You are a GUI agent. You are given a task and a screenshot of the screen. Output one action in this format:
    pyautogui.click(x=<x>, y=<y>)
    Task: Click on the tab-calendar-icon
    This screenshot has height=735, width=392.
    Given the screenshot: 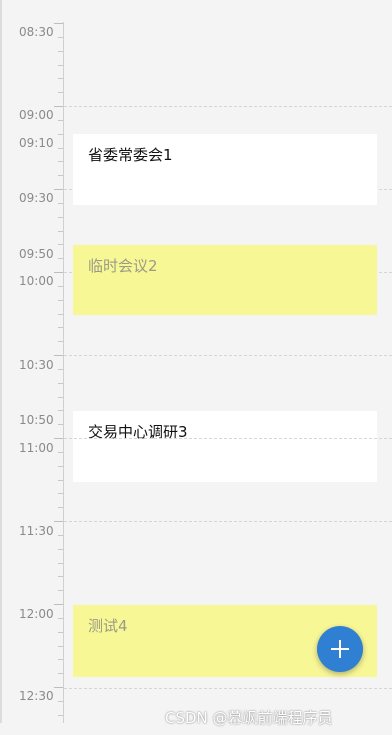 What is the action you would take?
    pyautogui.click(x=48, y=732)
    